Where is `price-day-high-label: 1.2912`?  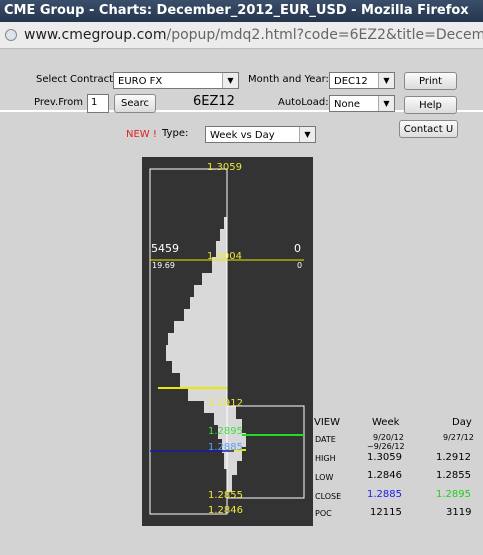 price-day-high-label: 1.2912 is located at coordinates (225, 403).